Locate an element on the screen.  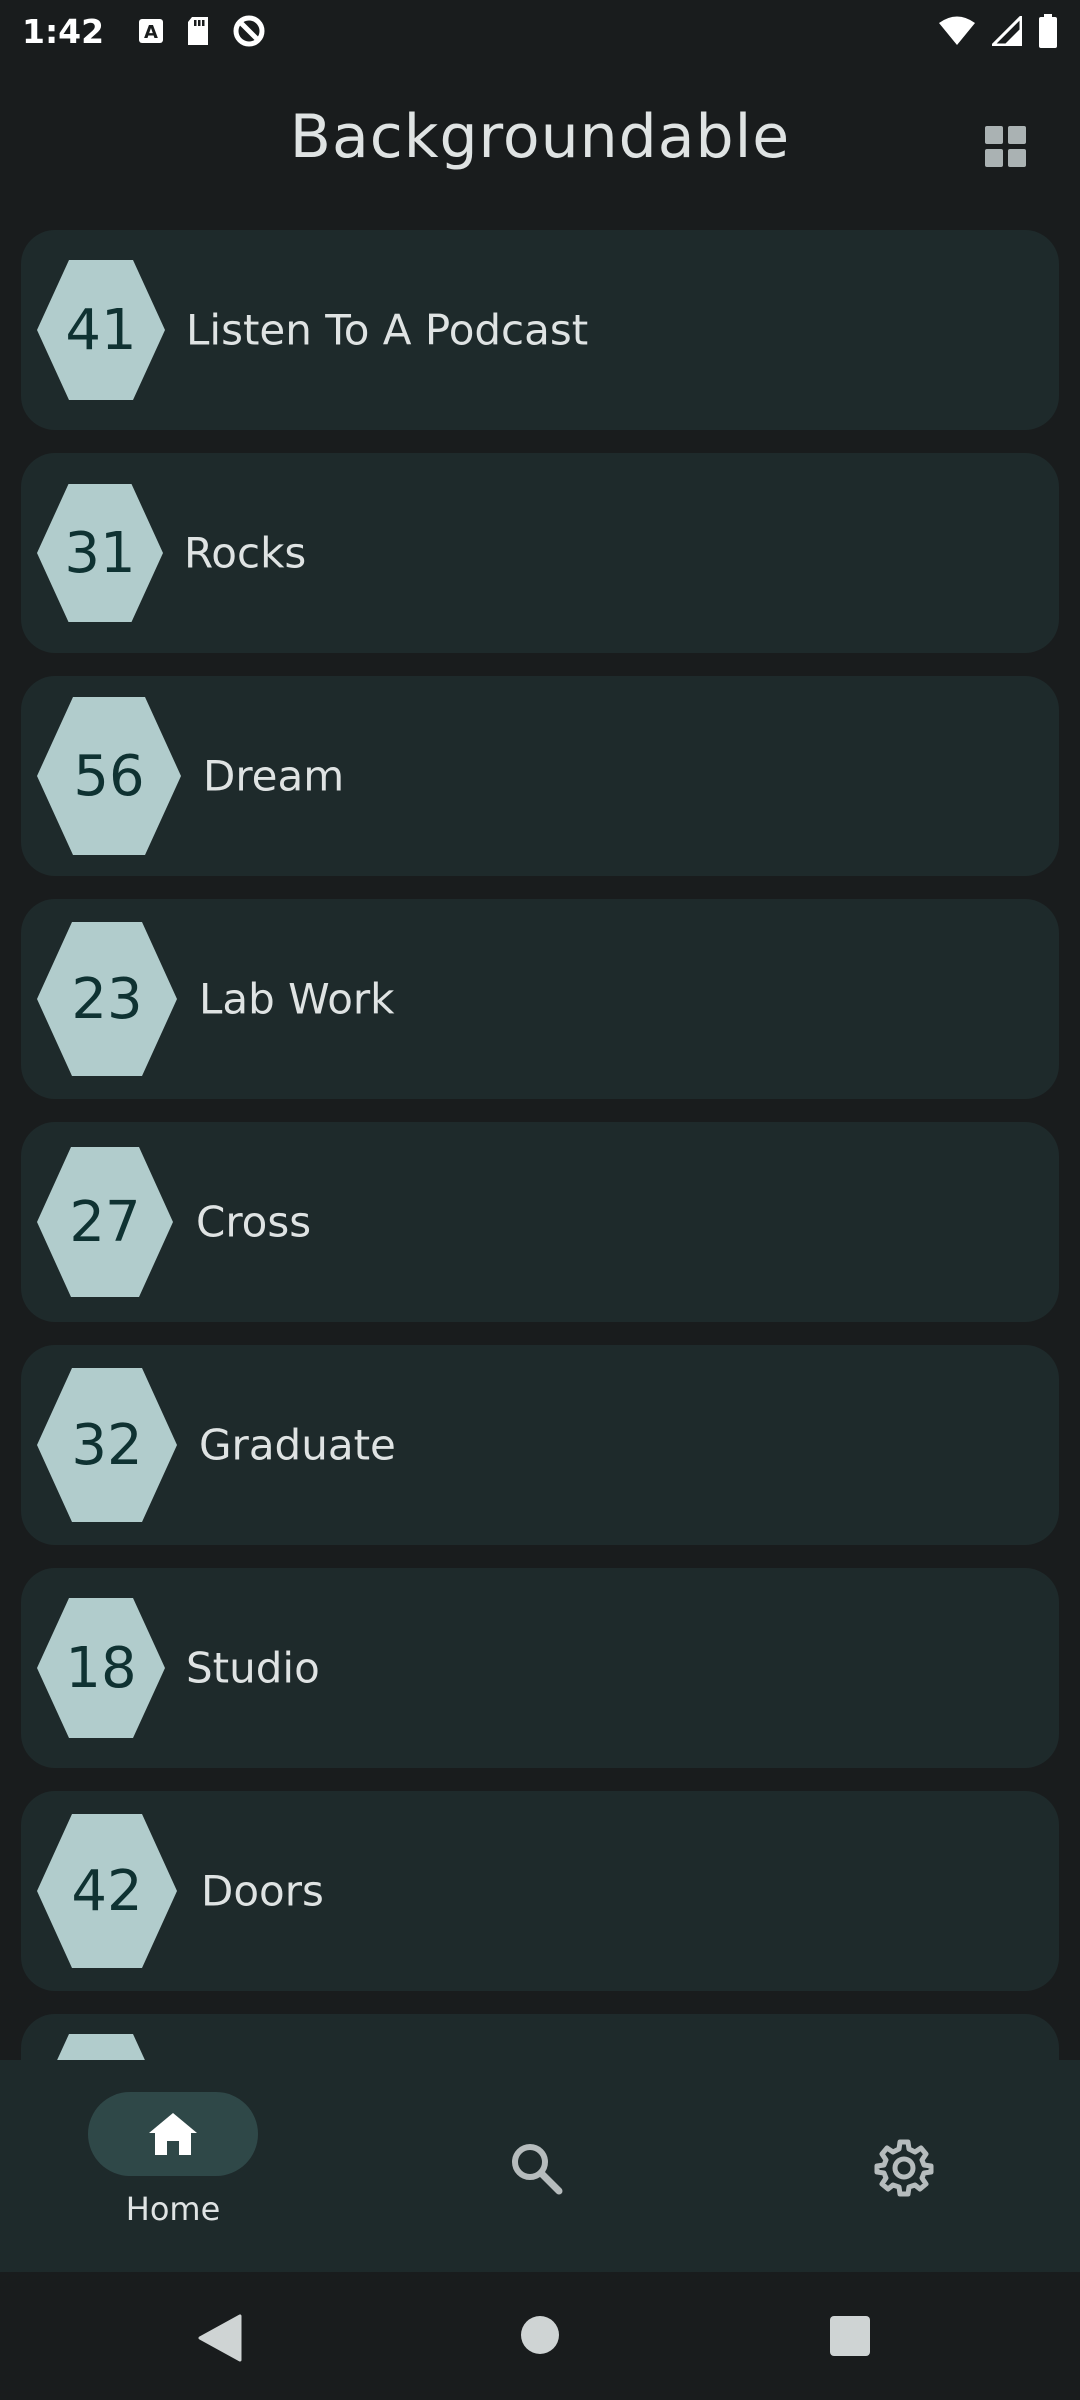
wifi-icon is located at coordinates (957, 30).